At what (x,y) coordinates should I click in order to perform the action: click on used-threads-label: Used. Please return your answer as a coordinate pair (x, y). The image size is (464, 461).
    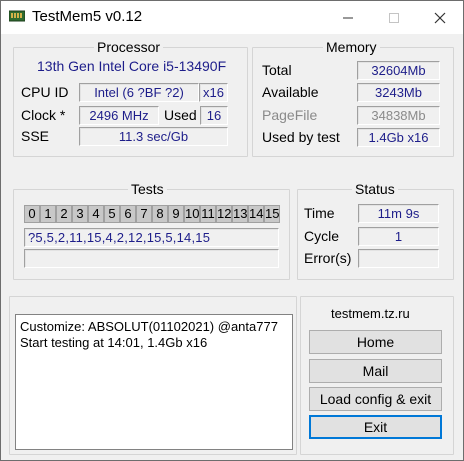
    Looking at the image, I should click on (180, 115).